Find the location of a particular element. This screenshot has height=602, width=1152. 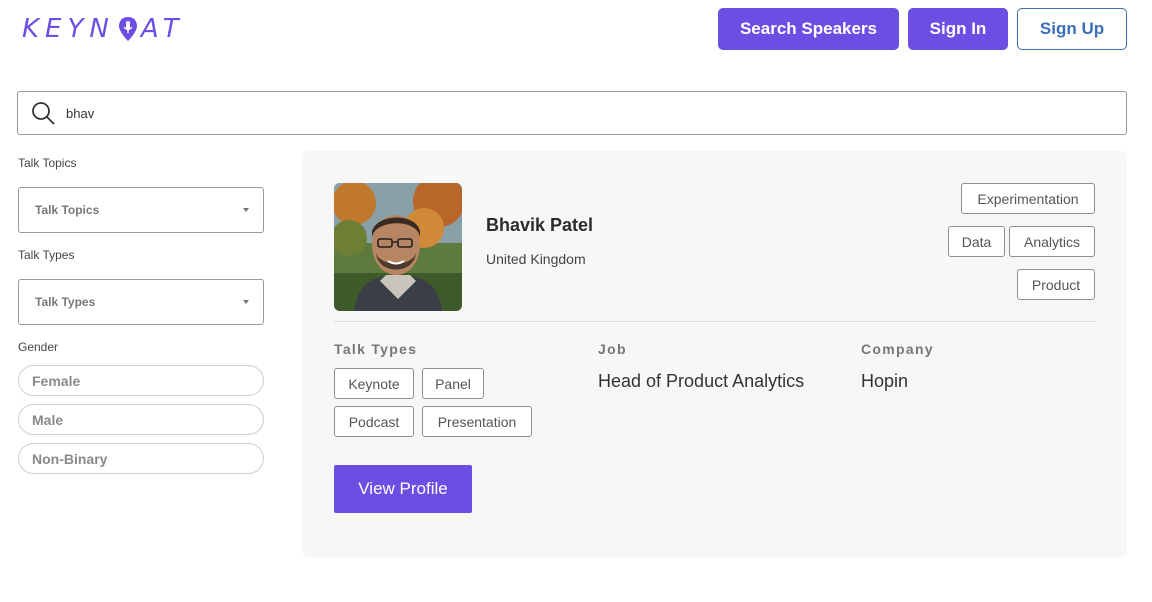

talk-types-heading: Talk Types is located at coordinates (376, 349).